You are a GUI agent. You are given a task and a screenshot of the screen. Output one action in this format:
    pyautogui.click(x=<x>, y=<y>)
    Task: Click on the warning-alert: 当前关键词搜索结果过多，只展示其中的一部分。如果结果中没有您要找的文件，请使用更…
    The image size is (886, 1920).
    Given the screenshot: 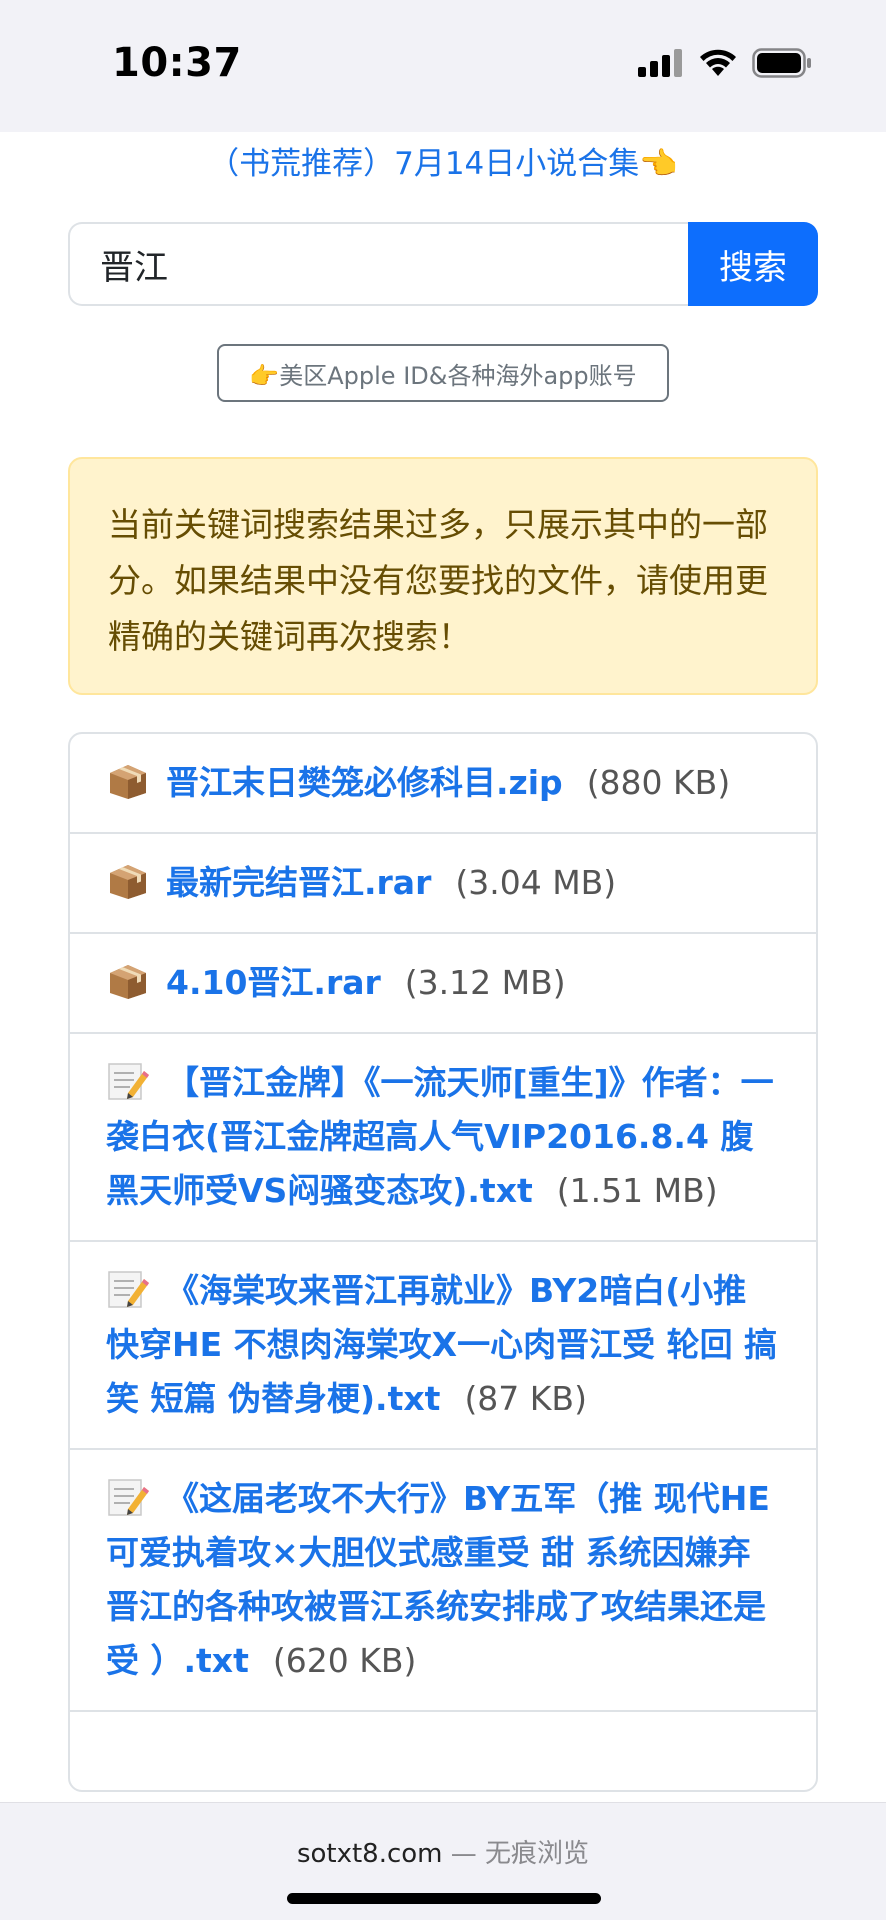 What is the action you would take?
    pyautogui.click(x=443, y=576)
    